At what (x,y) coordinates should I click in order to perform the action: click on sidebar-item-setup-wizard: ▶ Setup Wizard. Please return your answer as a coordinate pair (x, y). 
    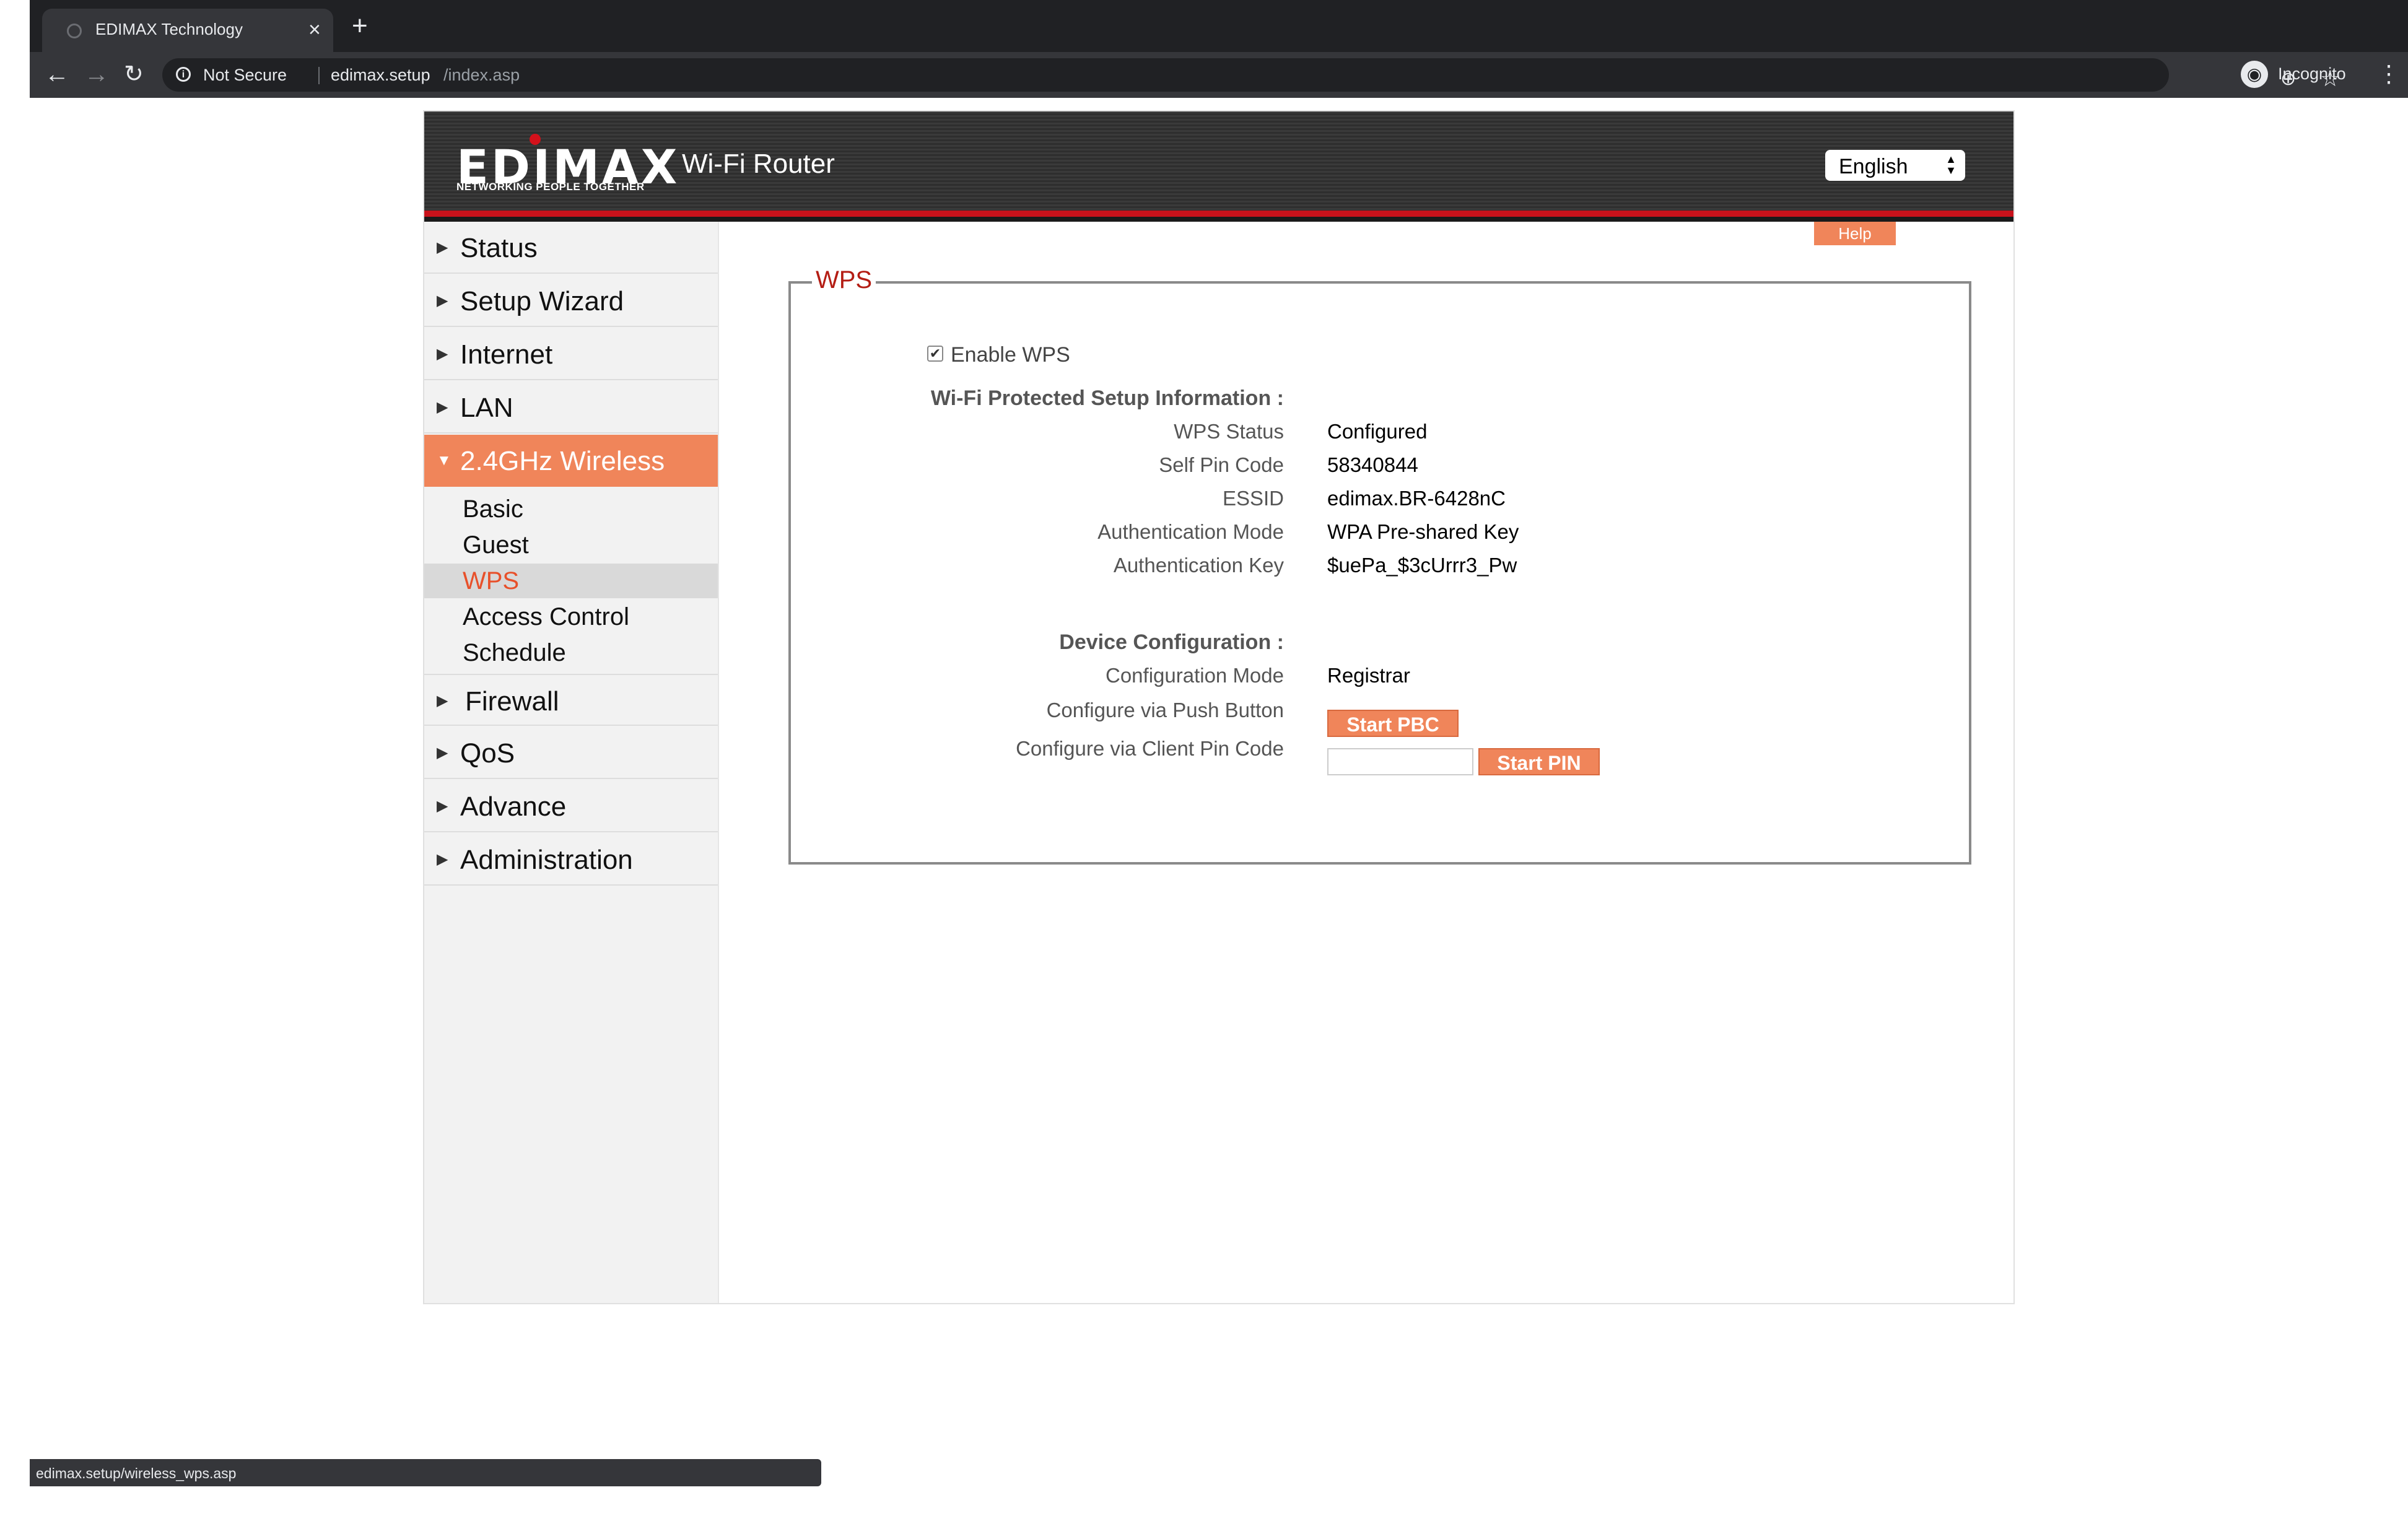
    Looking at the image, I should click on (571, 301).